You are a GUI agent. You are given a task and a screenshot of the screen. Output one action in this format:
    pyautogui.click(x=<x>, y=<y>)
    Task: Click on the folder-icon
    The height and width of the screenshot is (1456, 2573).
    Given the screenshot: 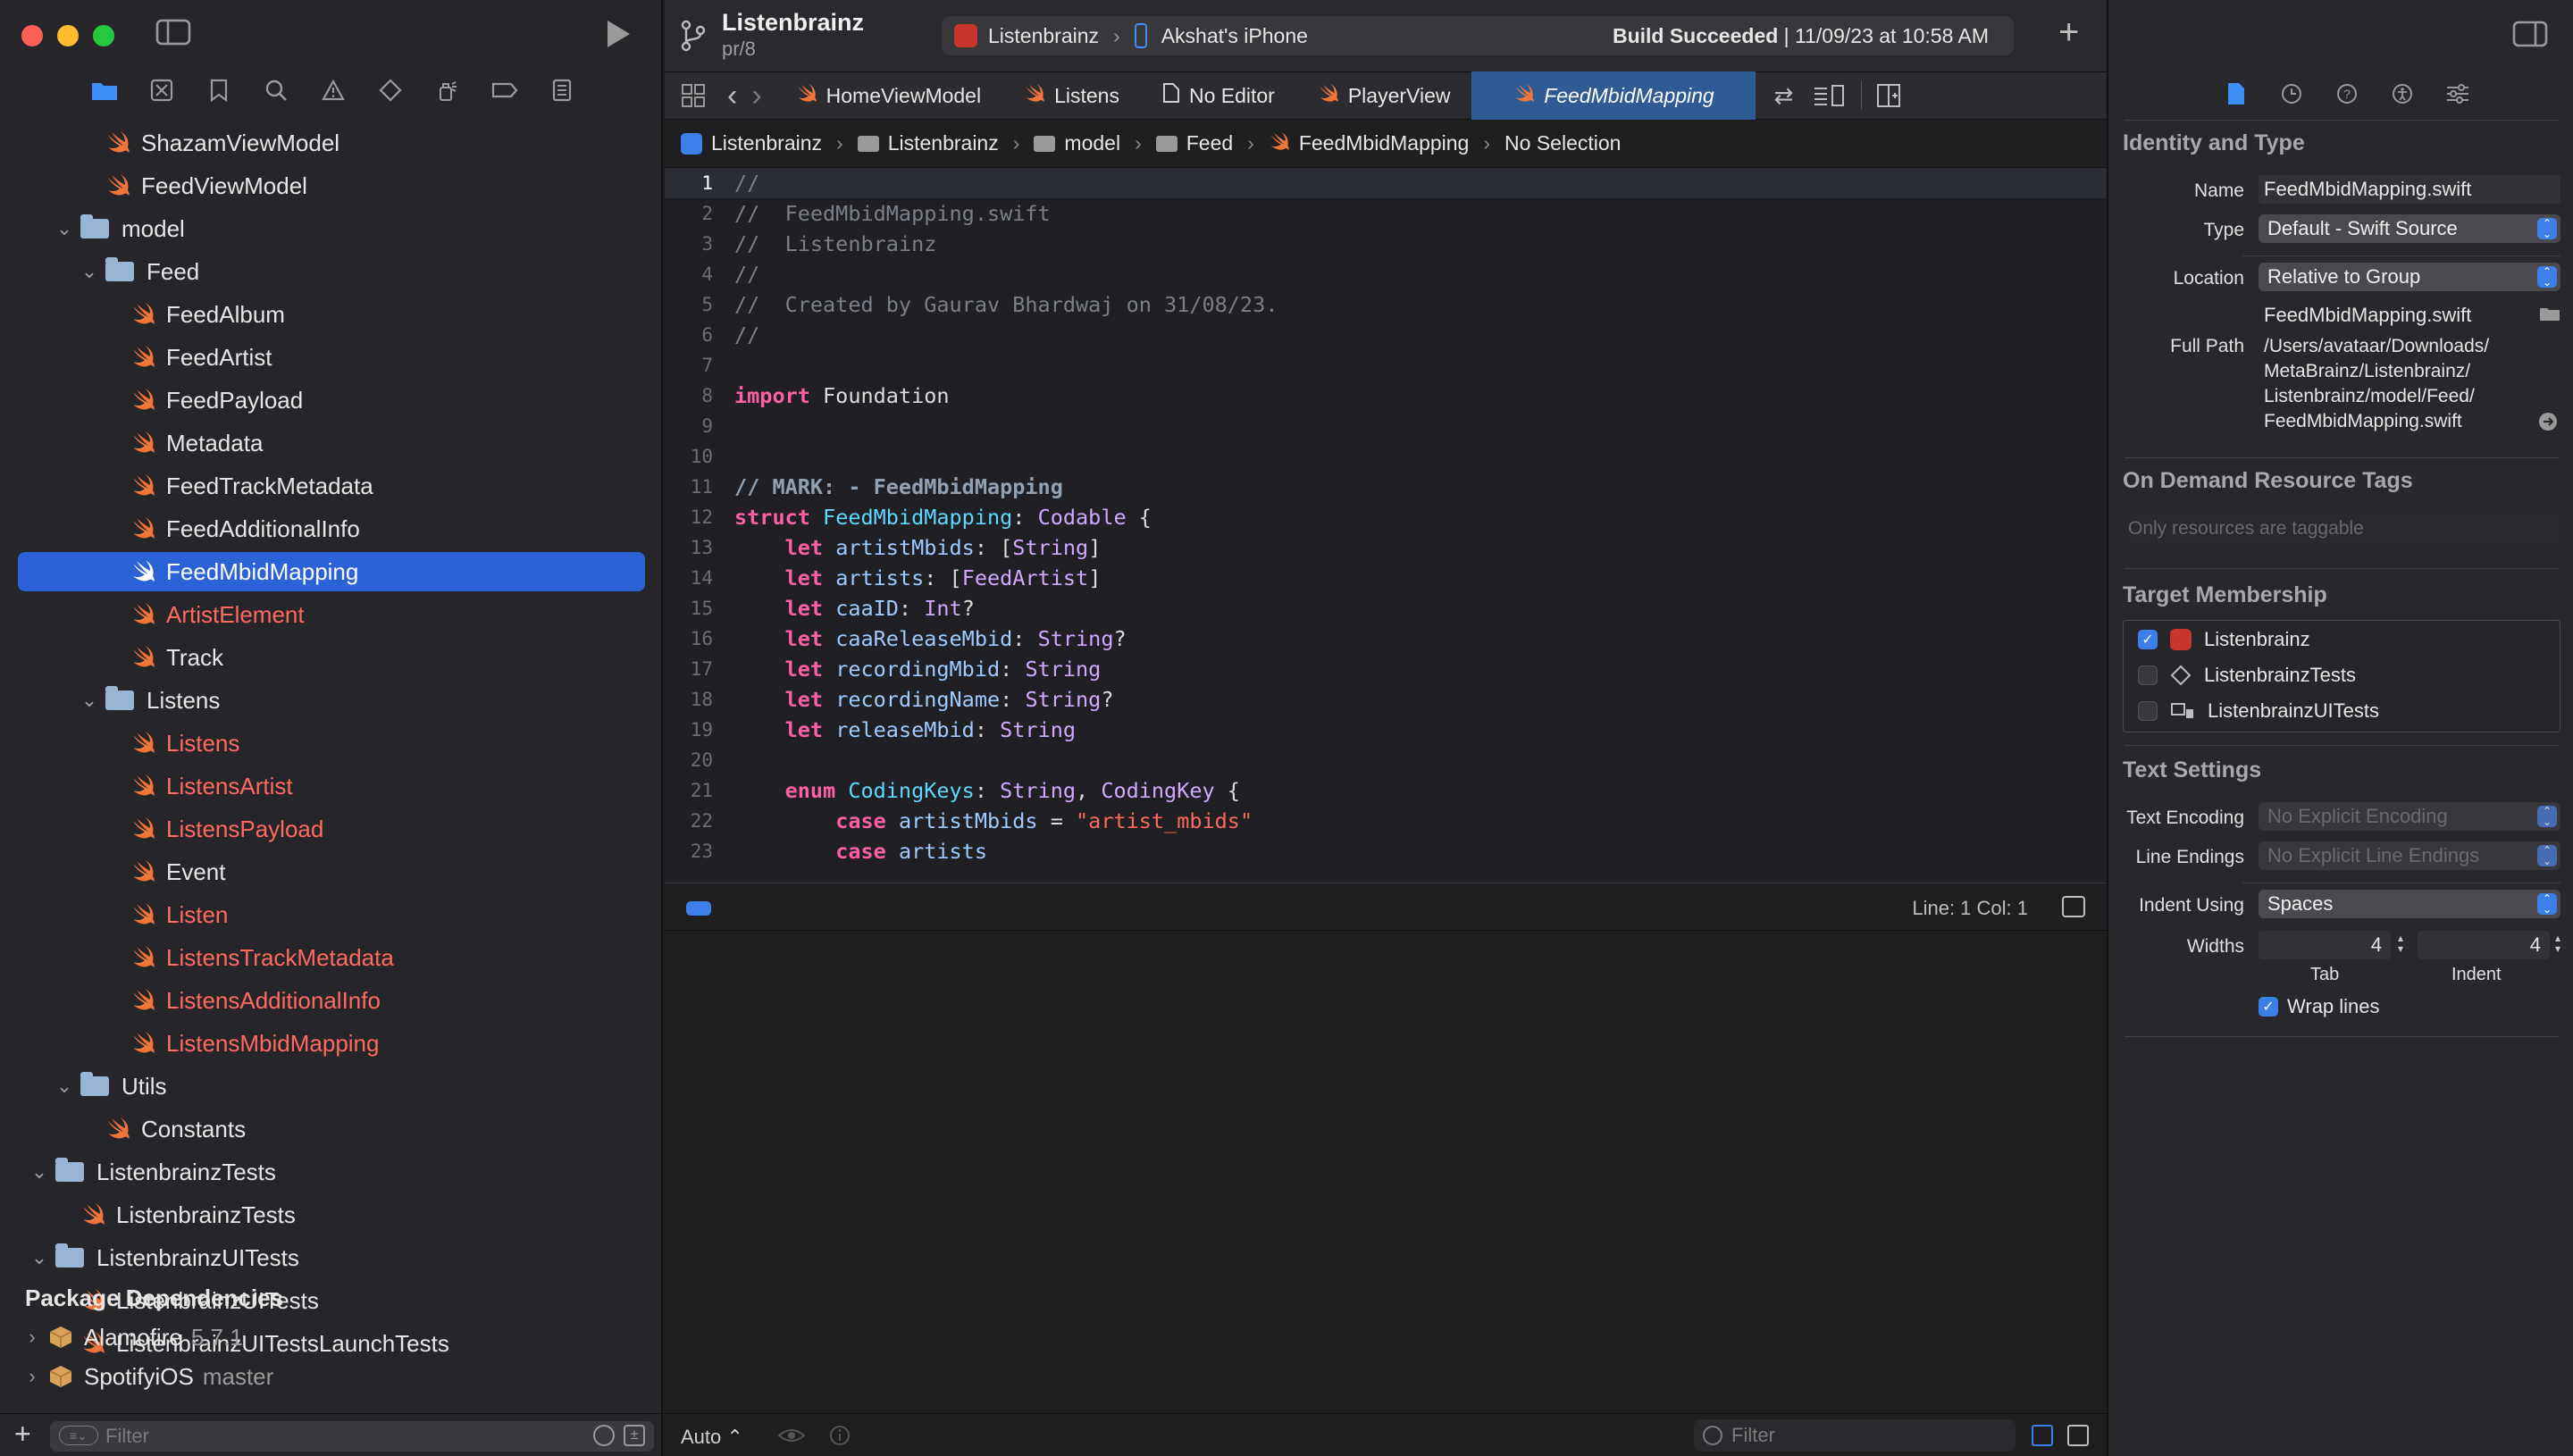 What is the action you would take?
    pyautogui.click(x=104, y=90)
    